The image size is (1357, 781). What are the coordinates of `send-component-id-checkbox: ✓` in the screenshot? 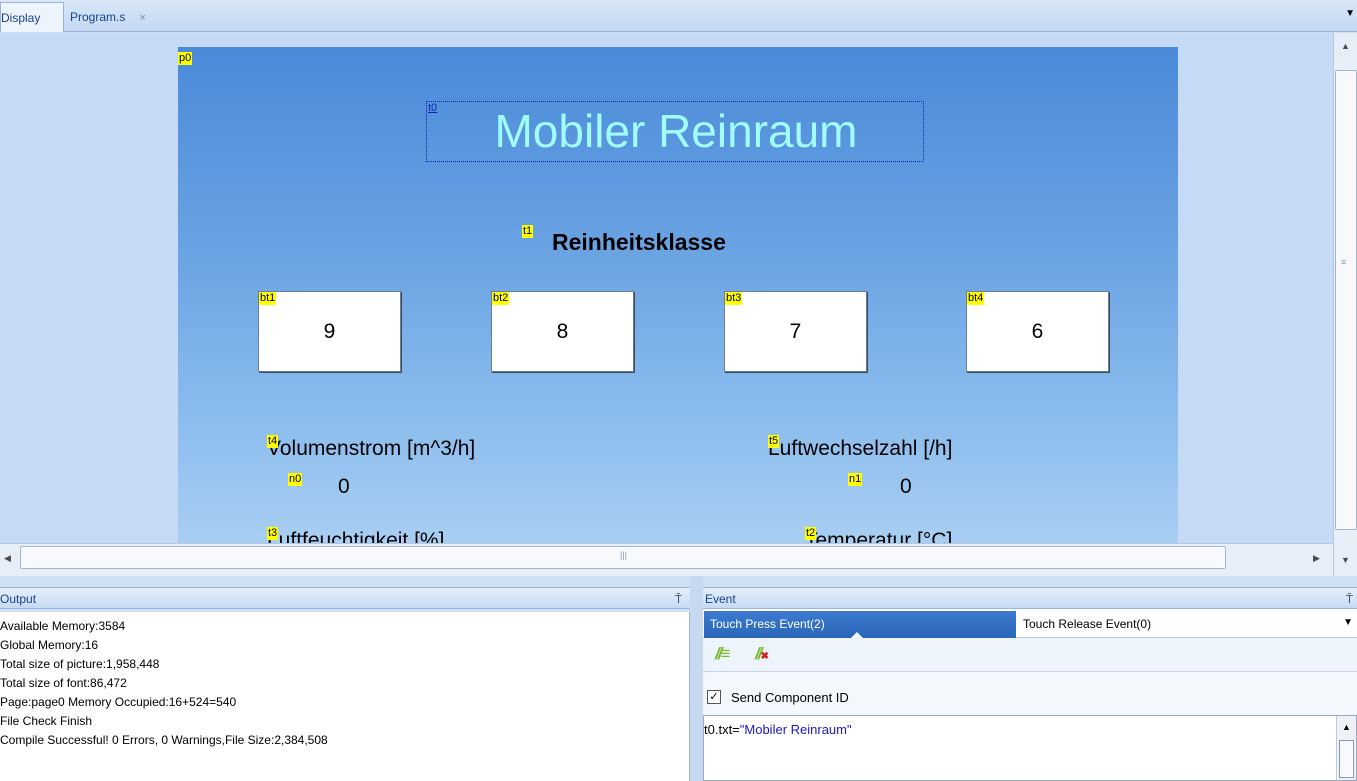 It's located at (714, 697).